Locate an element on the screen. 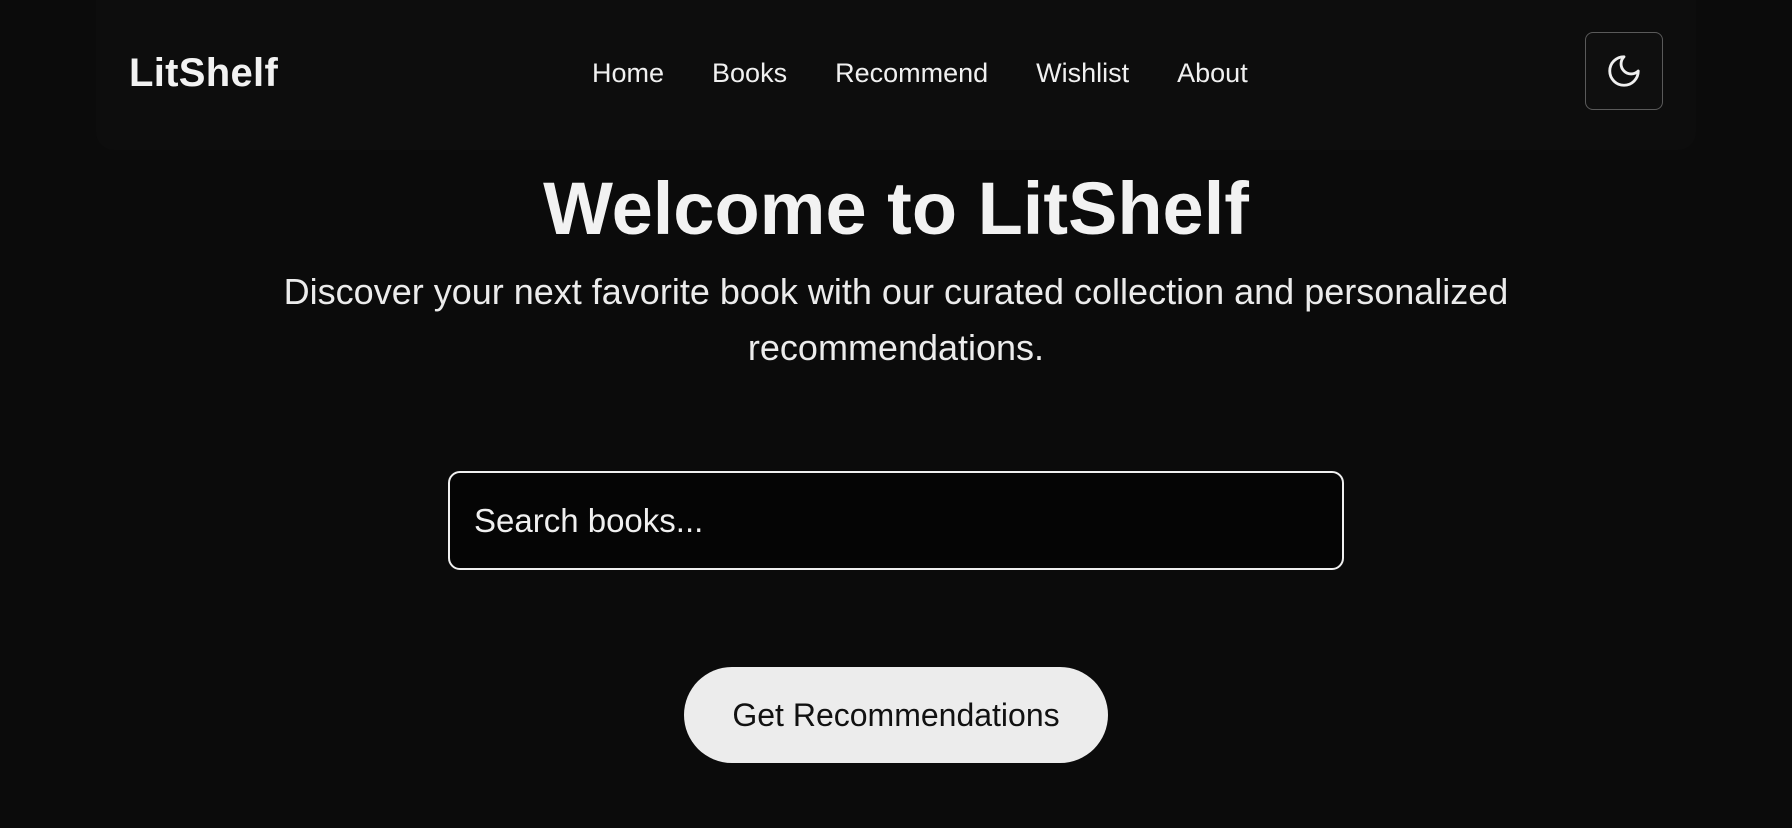 The height and width of the screenshot is (828, 1792). search-field-container is located at coordinates (896, 520).